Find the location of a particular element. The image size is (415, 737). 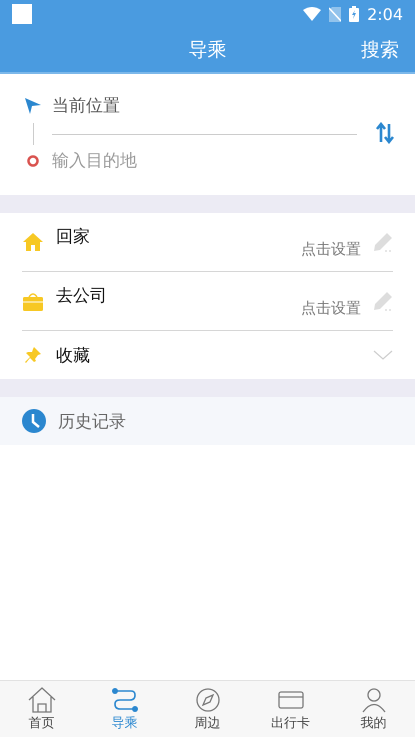

clock-icon is located at coordinates (34, 421).